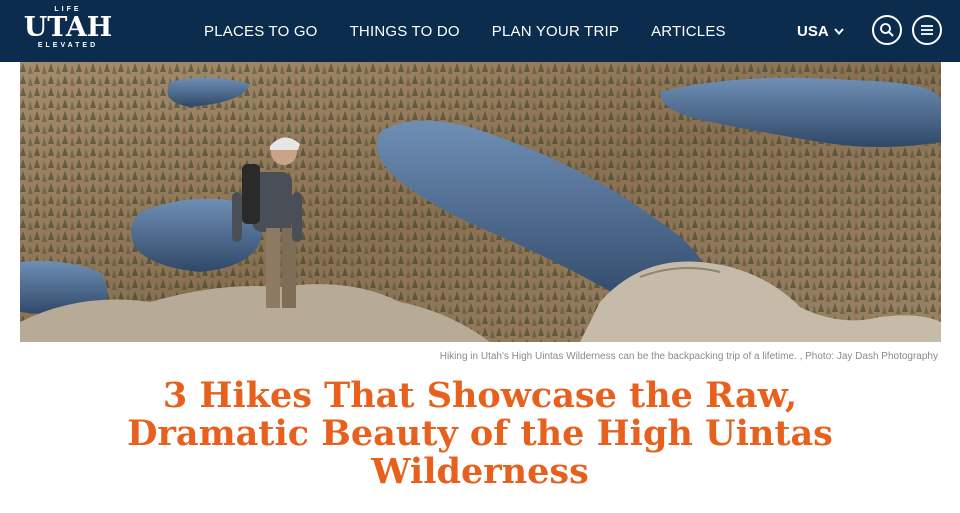  Describe the element at coordinates (838, 32) in the screenshot. I see `chevron-down-icon` at that location.